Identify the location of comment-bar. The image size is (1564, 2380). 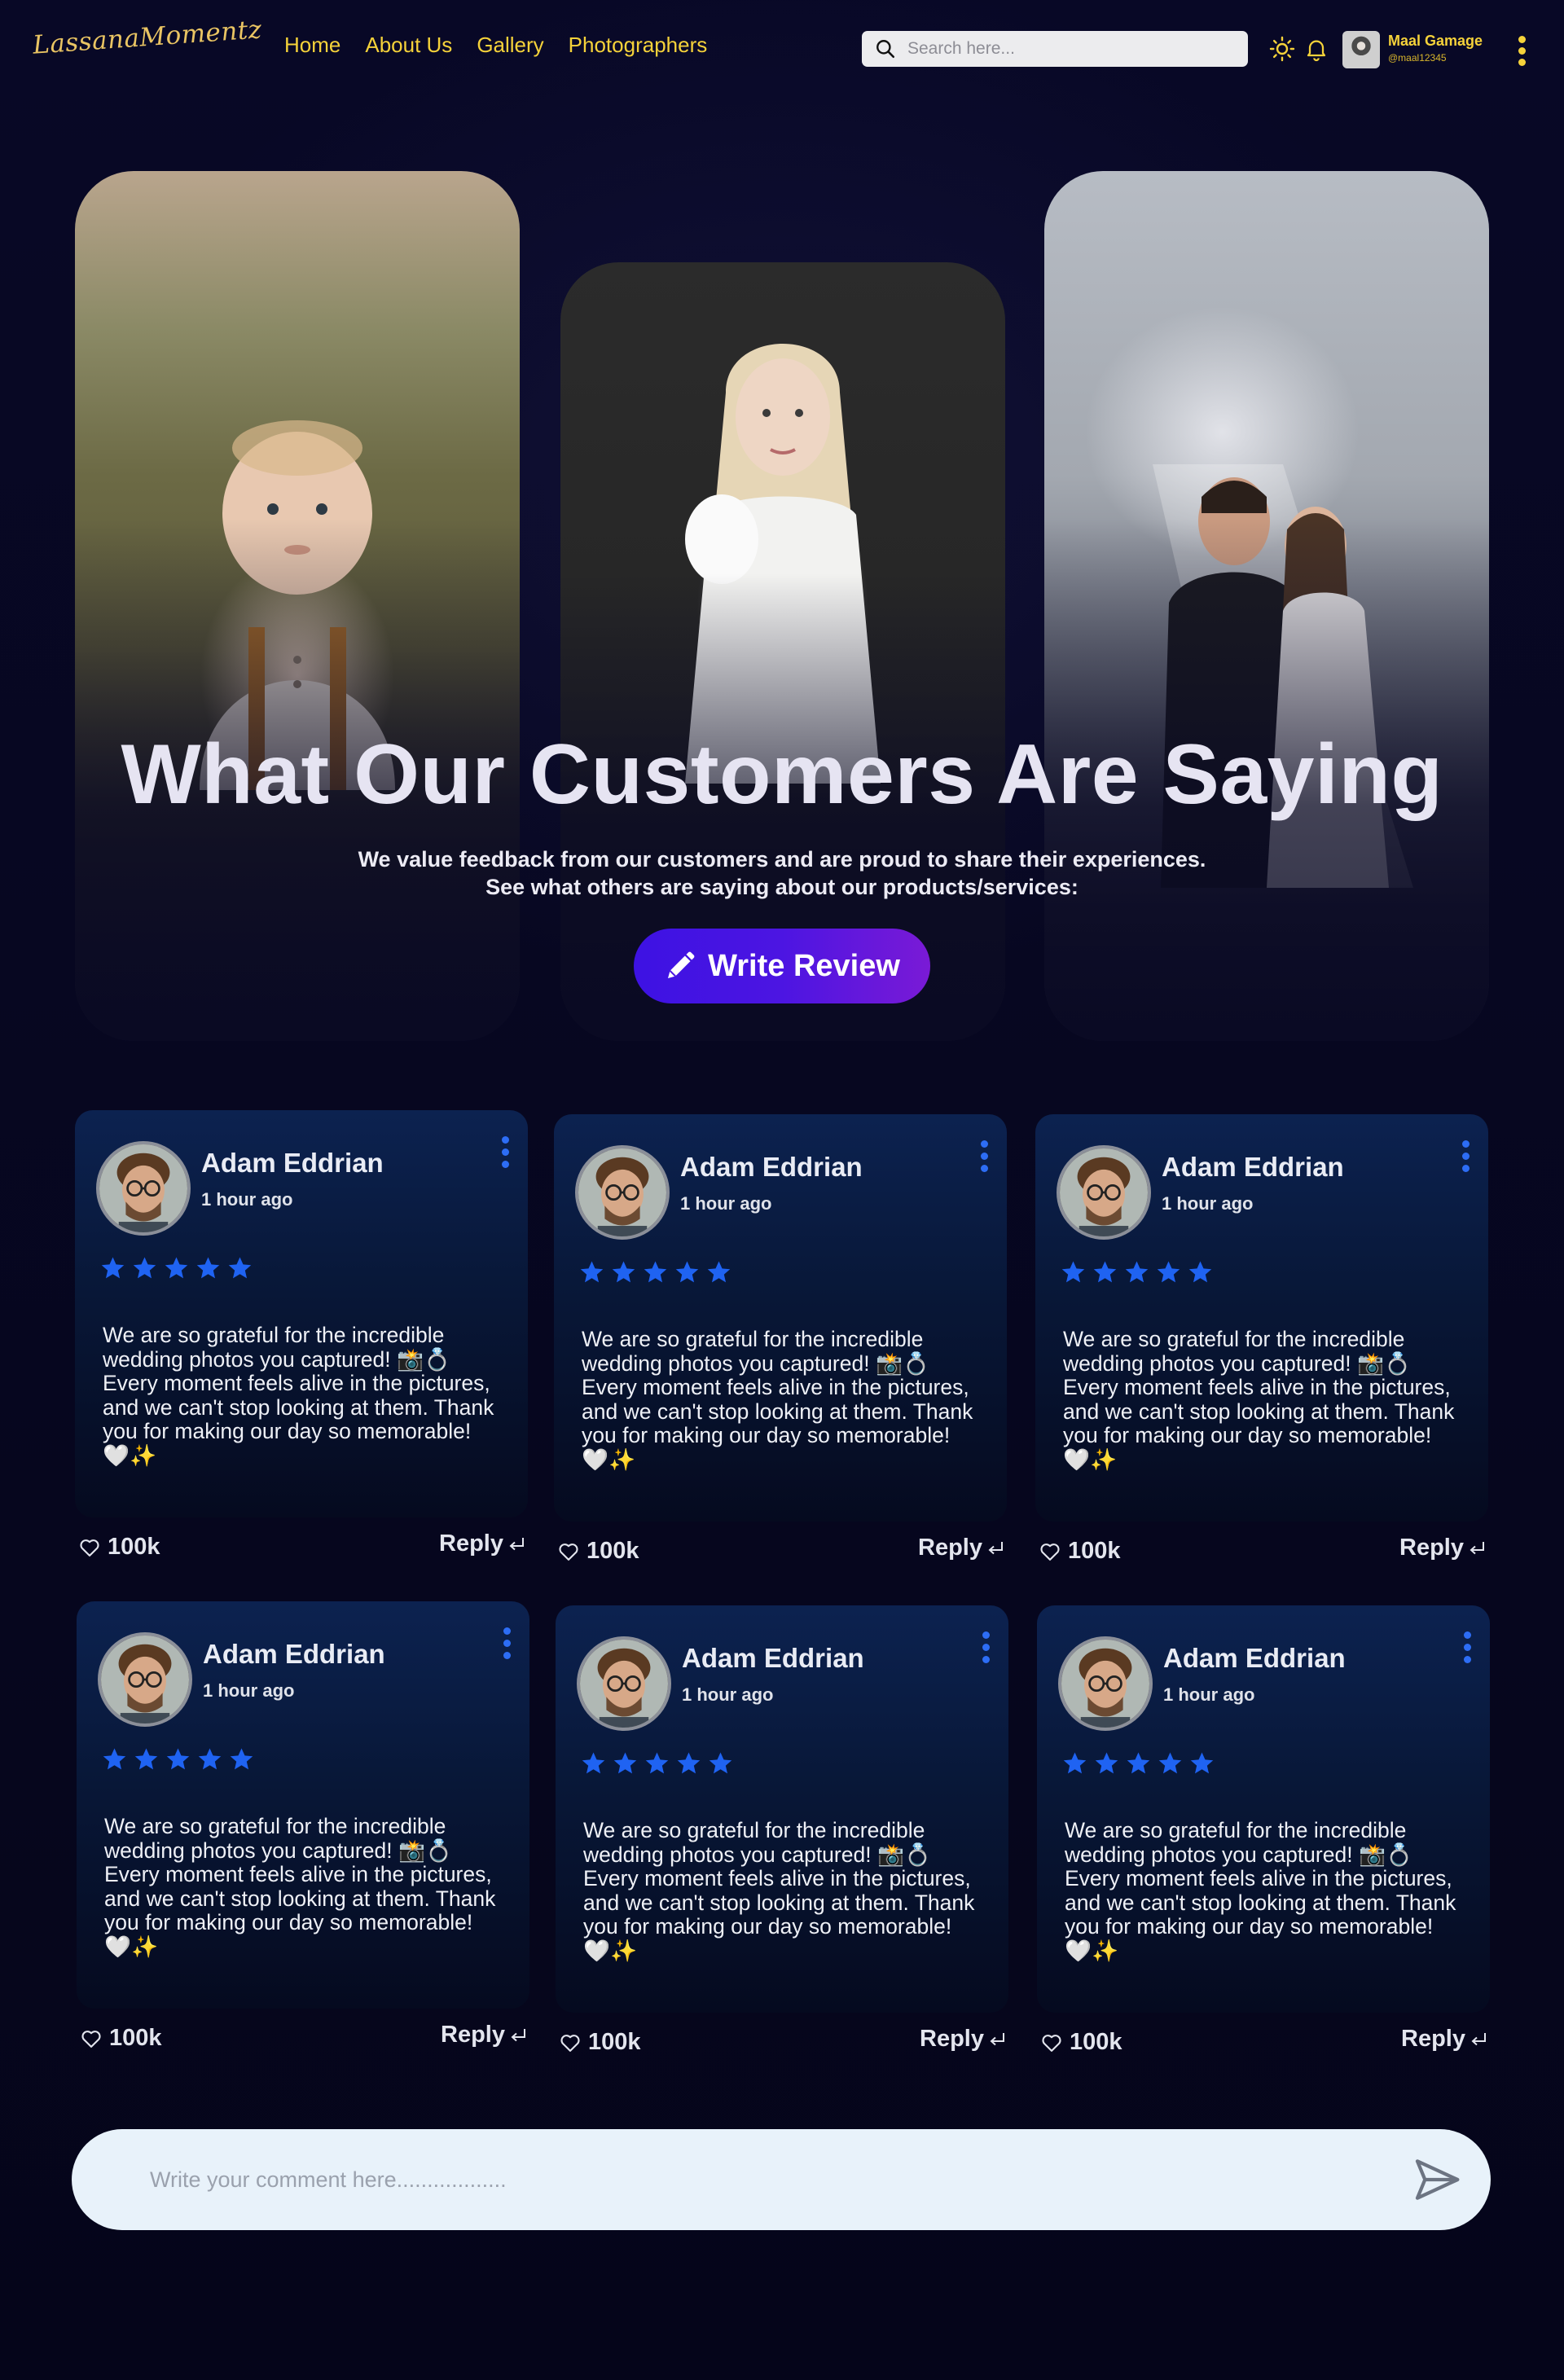
(781, 2180).